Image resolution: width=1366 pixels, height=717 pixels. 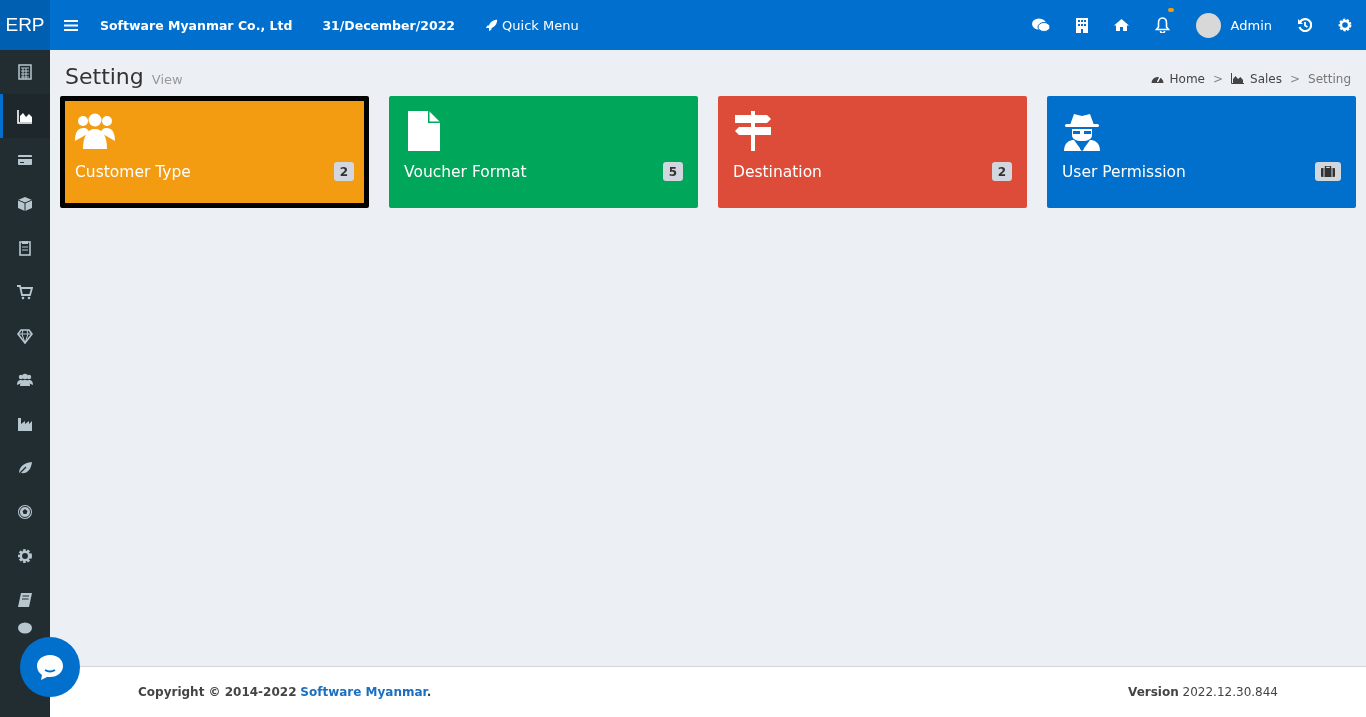 I want to click on breadcrumb-item: Setting, so click(x=1329, y=78).